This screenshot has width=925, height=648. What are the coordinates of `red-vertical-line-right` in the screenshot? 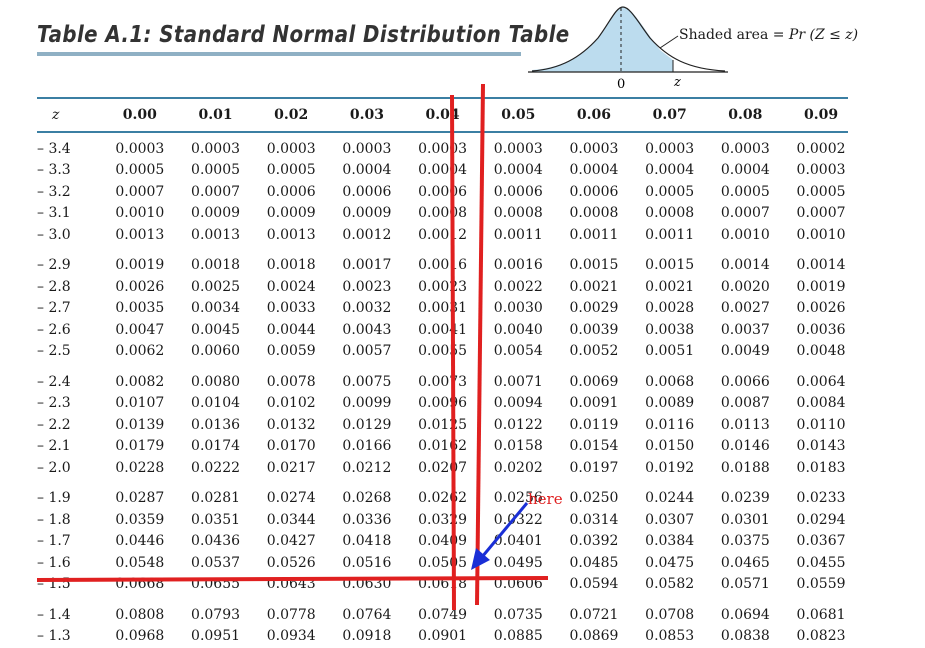 It's located at (480, 344).